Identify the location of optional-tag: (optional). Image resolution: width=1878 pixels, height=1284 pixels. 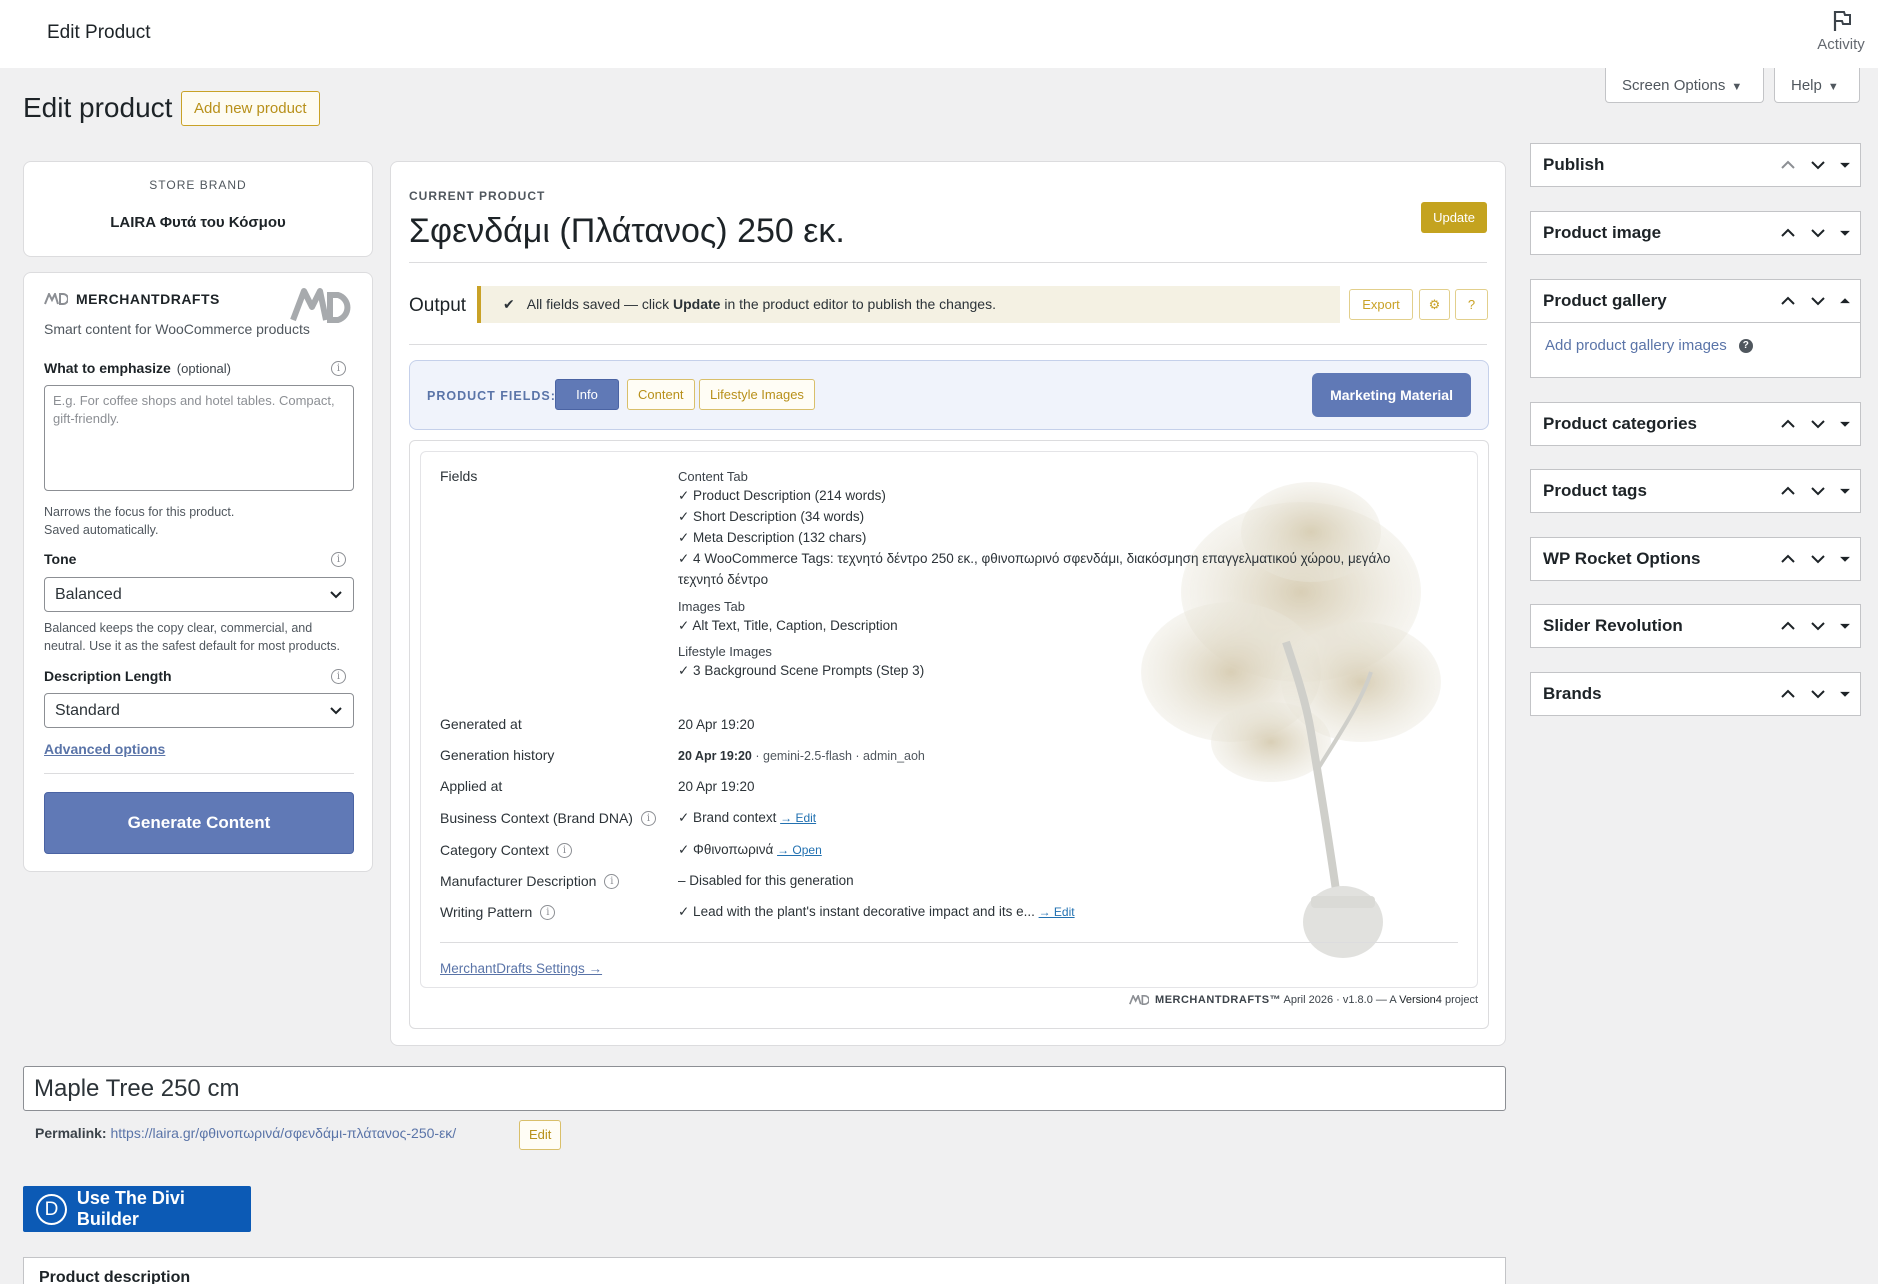
(203, 368).